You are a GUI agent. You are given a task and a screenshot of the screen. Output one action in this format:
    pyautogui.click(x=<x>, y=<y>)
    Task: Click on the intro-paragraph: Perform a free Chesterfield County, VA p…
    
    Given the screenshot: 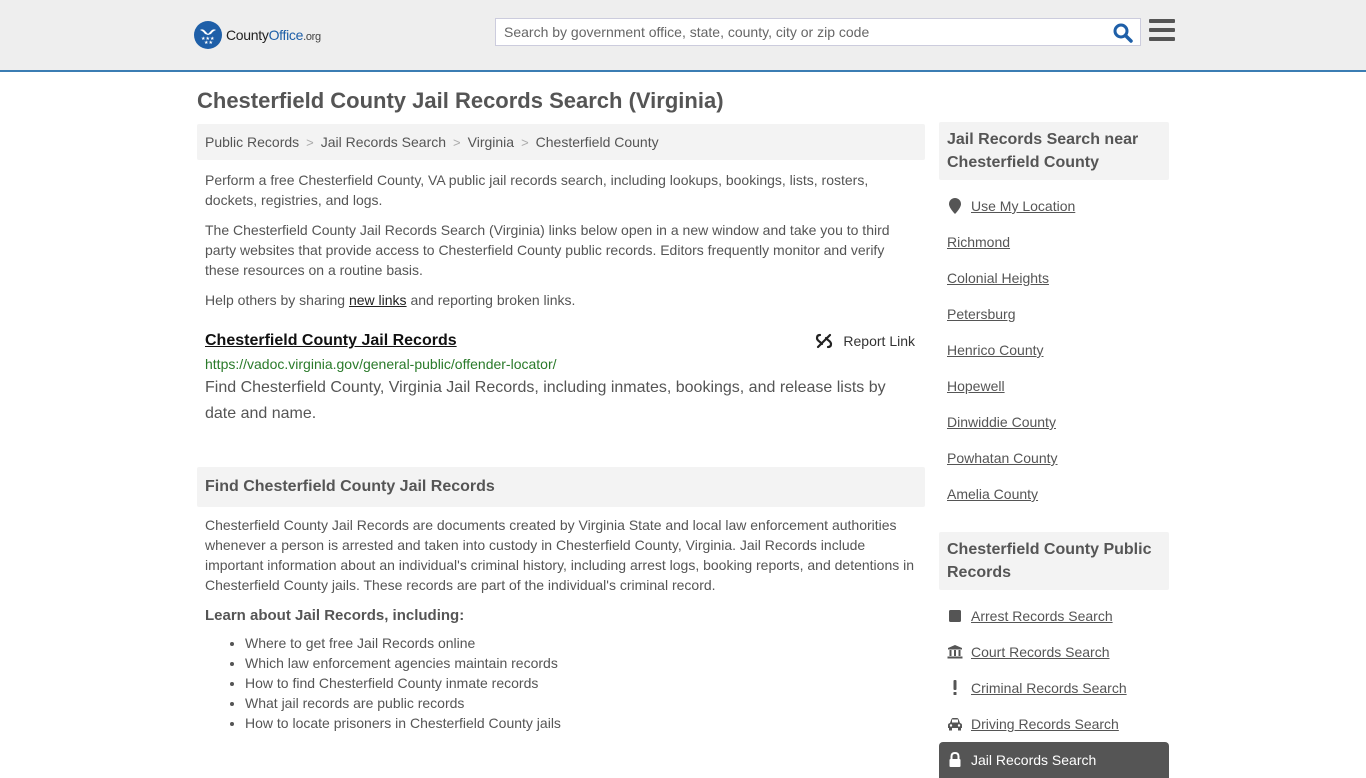 What is the action you would take?
    pyautogui.click(x=537, y=190)
    